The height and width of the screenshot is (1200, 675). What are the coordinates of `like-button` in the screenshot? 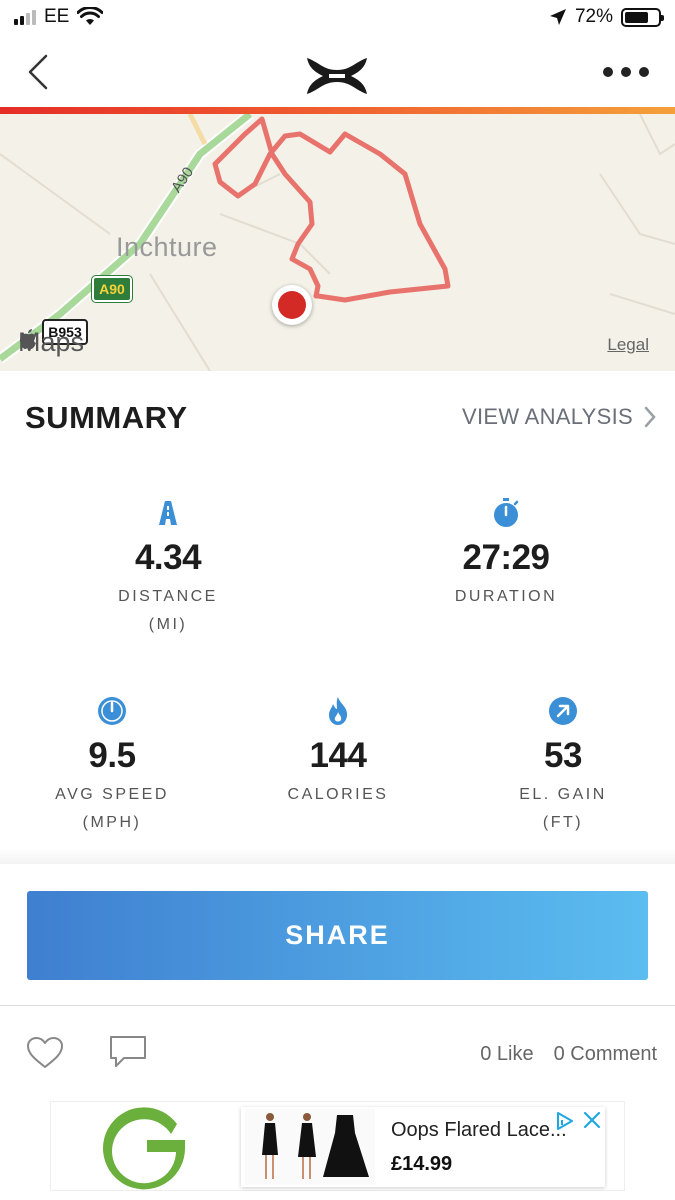 It's located at (45, 1053).